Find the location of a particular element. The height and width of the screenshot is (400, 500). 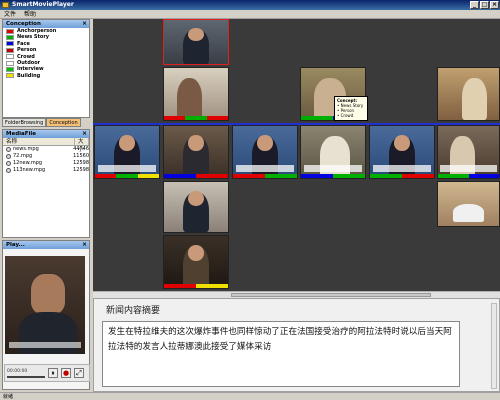

file-name: 12new.mpg is located at coordinates (28, 163).